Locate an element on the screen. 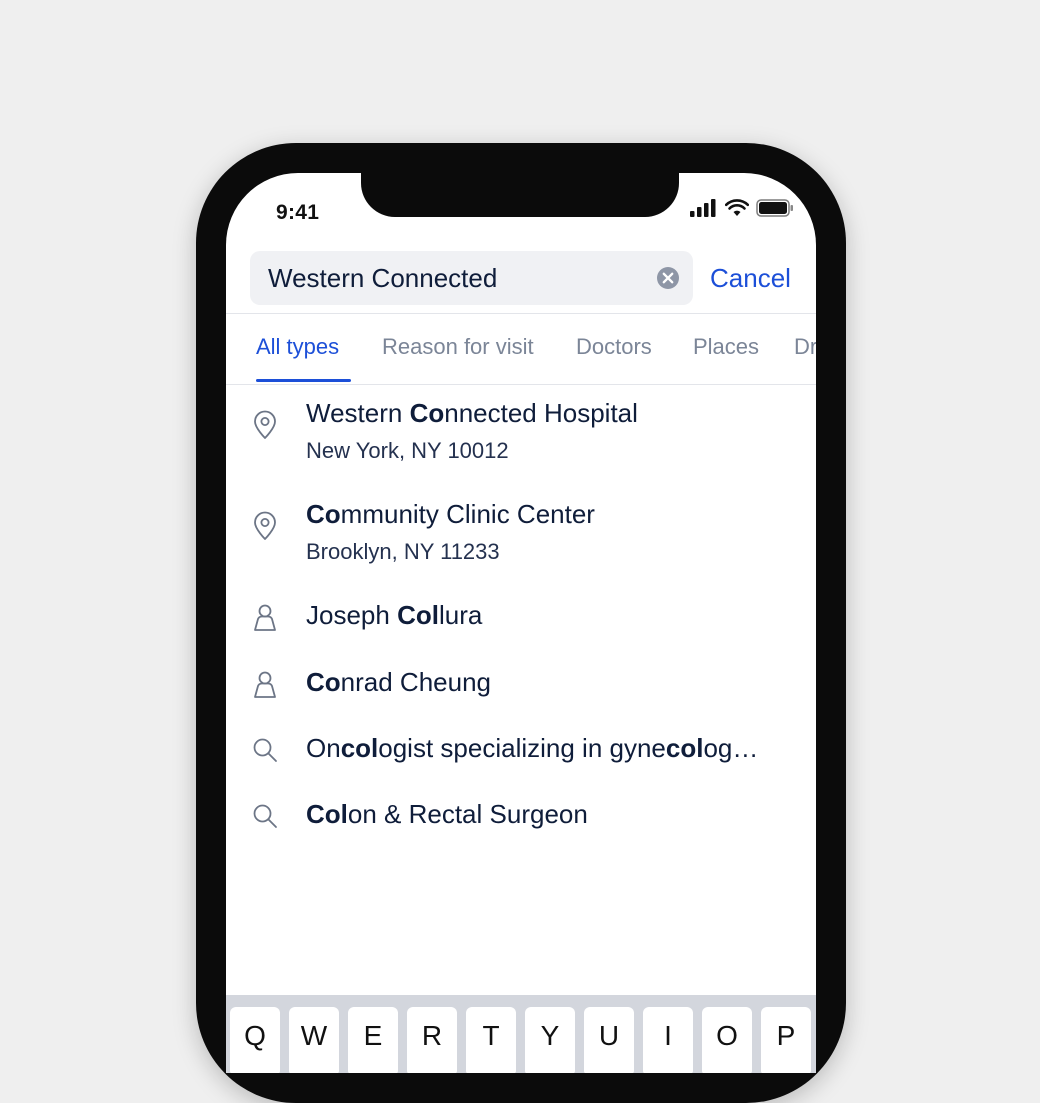  signal-icon is located at coordinates (703, 208).